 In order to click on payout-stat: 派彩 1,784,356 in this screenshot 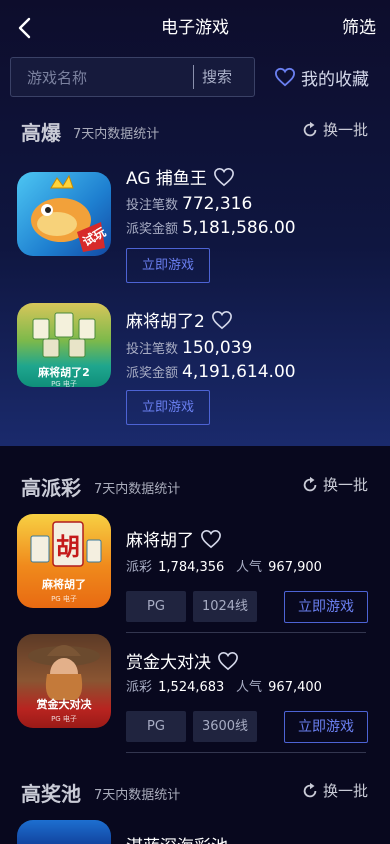, I will do `click(175, 565)`.